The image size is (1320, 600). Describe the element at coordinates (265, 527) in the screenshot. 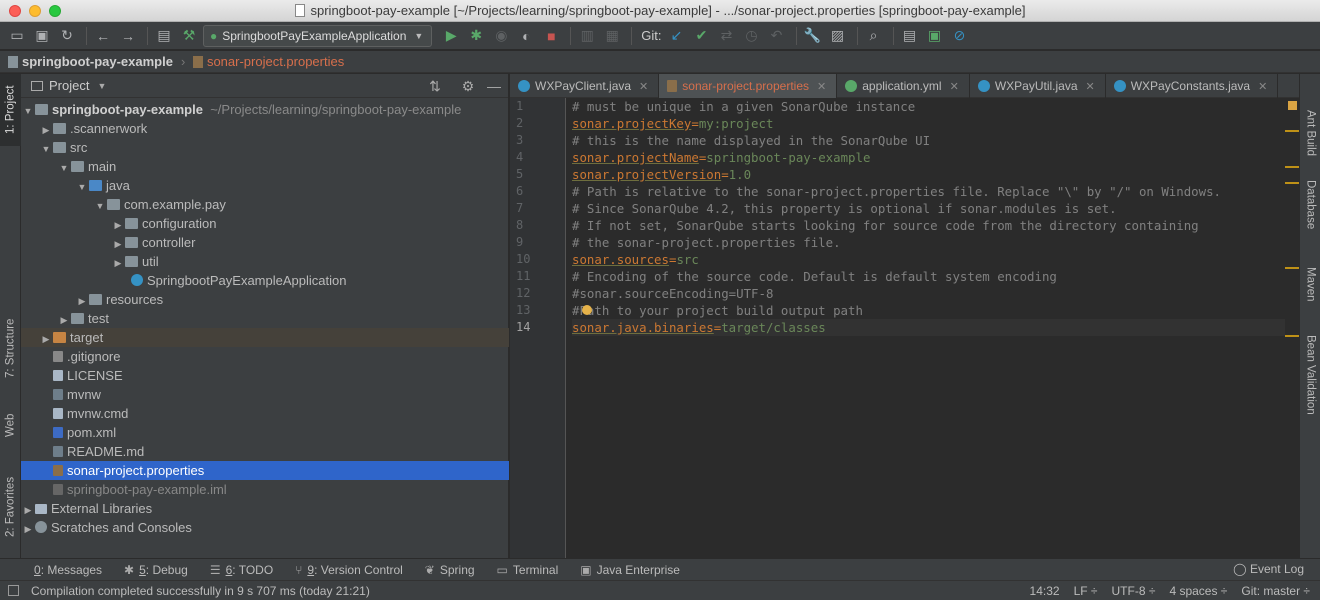

I see `tree-item-scratches: ▶ Scratches and Consoles` at that location.